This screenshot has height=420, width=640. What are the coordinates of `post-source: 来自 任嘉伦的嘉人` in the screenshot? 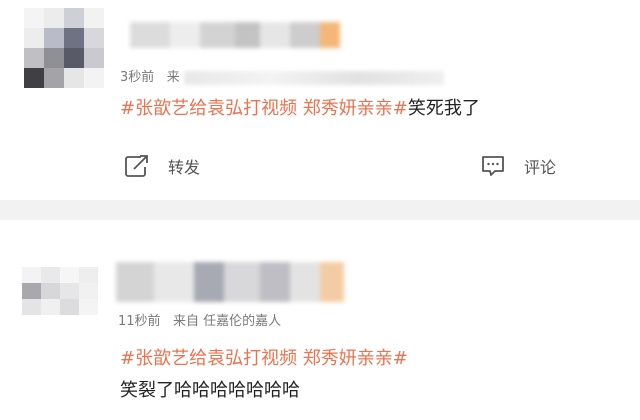 It's located at (227, 321).